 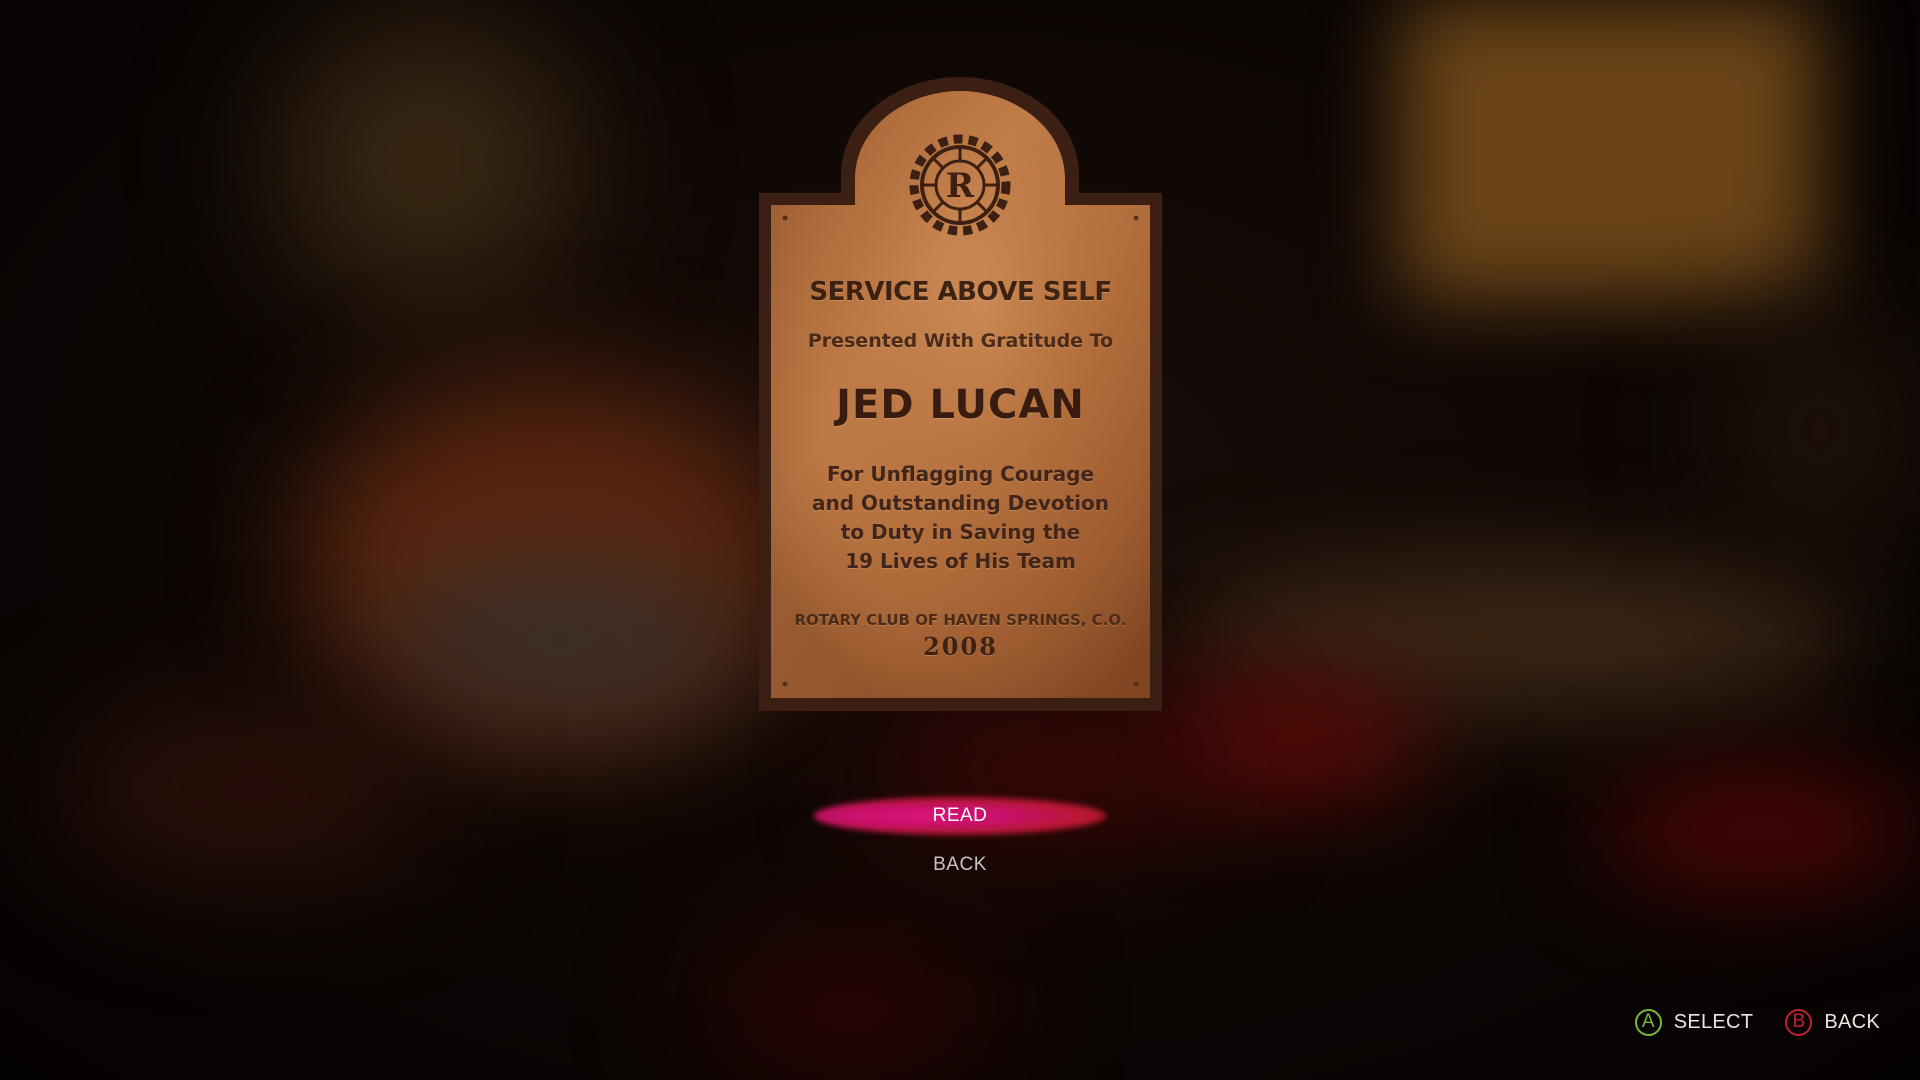 I want to click on plaque-year: 2008, so click(x=960, y=646).